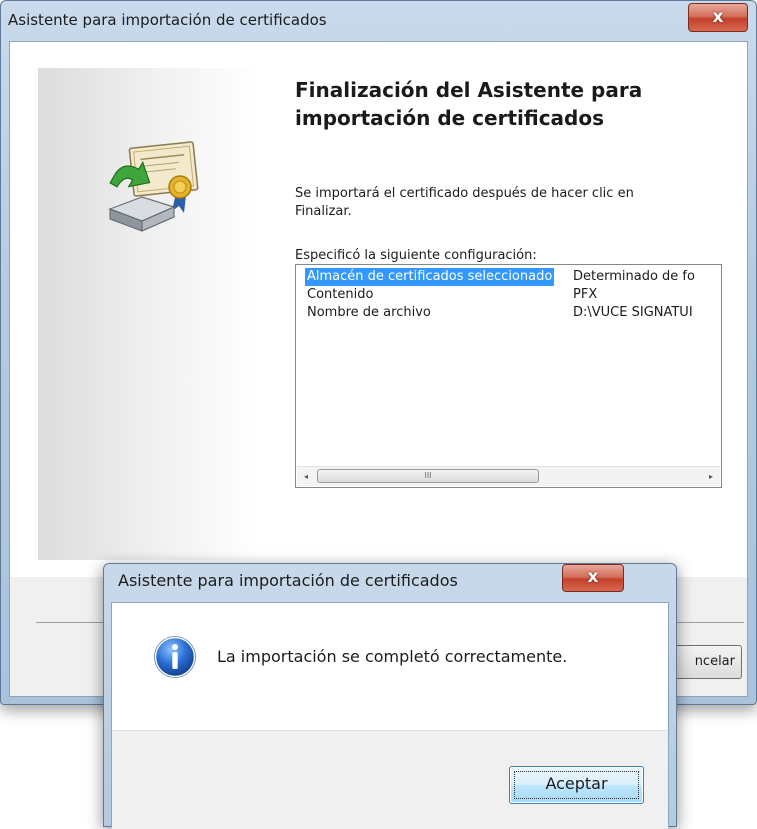  Describe the element at coordinates (416, 255) in the screenshot. I see `config-label: Especificó la siguiente configuración:` at that location.